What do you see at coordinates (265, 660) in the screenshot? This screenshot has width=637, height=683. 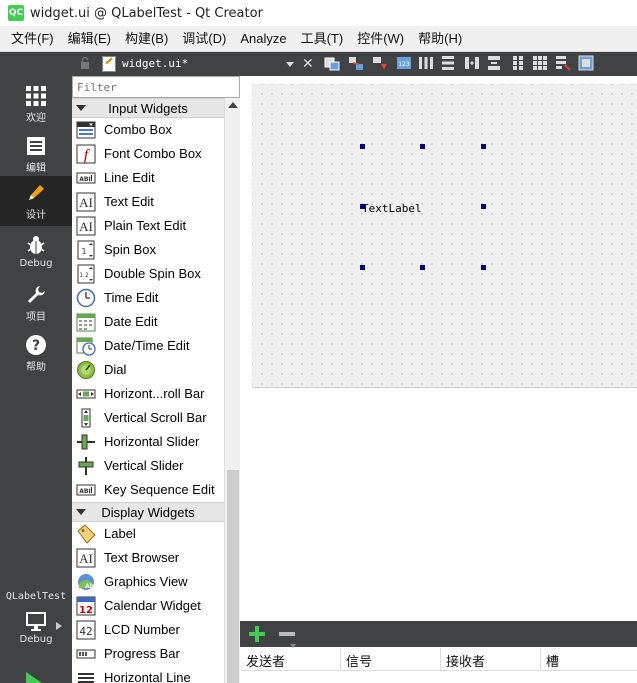 I see `column-sender: 发送者` at bounding box center [265, 660].